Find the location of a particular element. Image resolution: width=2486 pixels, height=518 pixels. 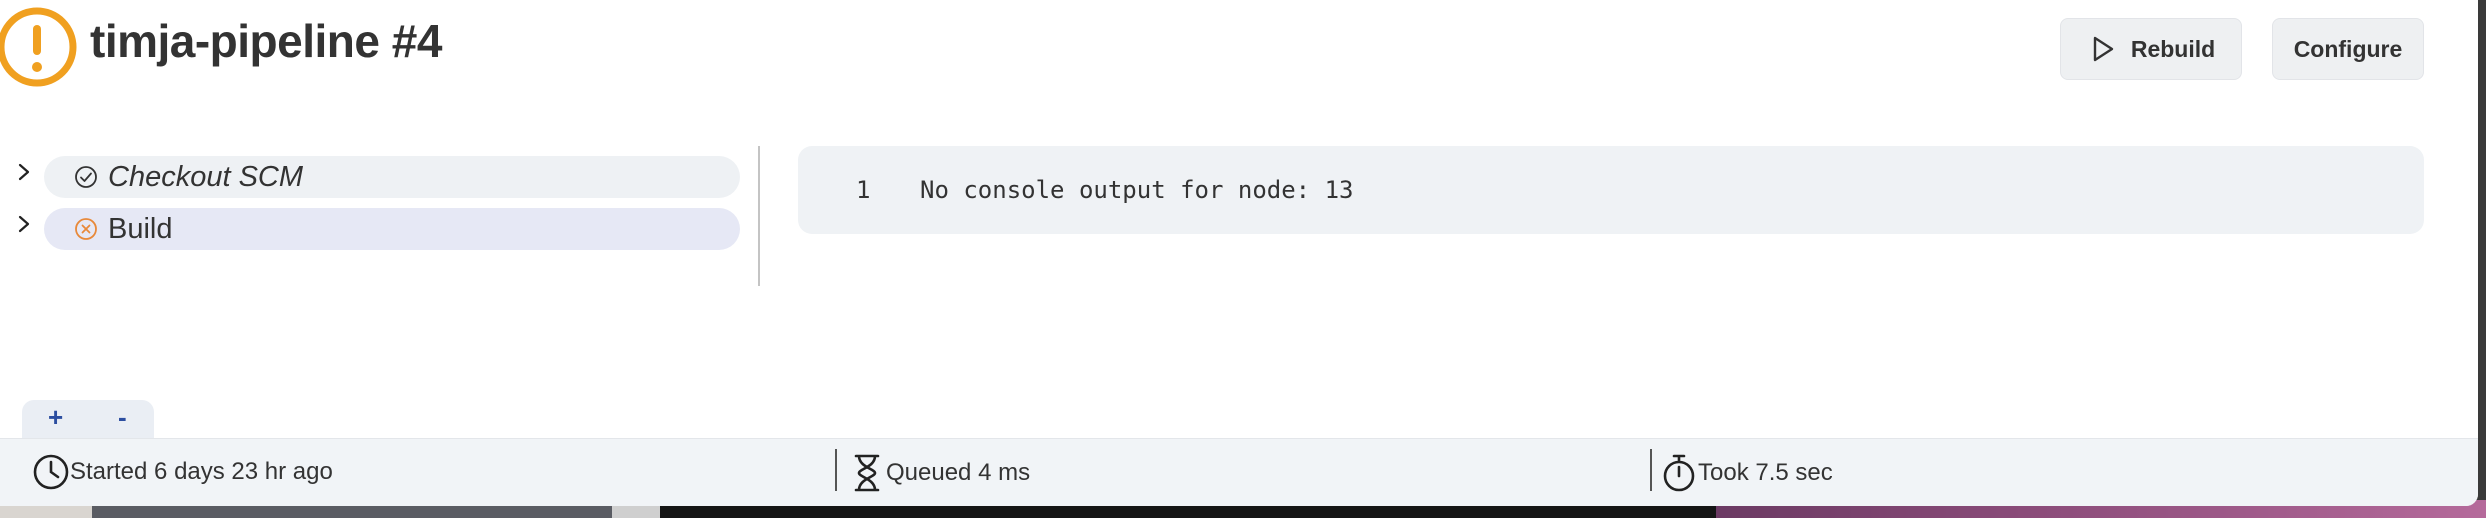

duration-info: Took 7.5 sec is located at coordinates (1746, 473).